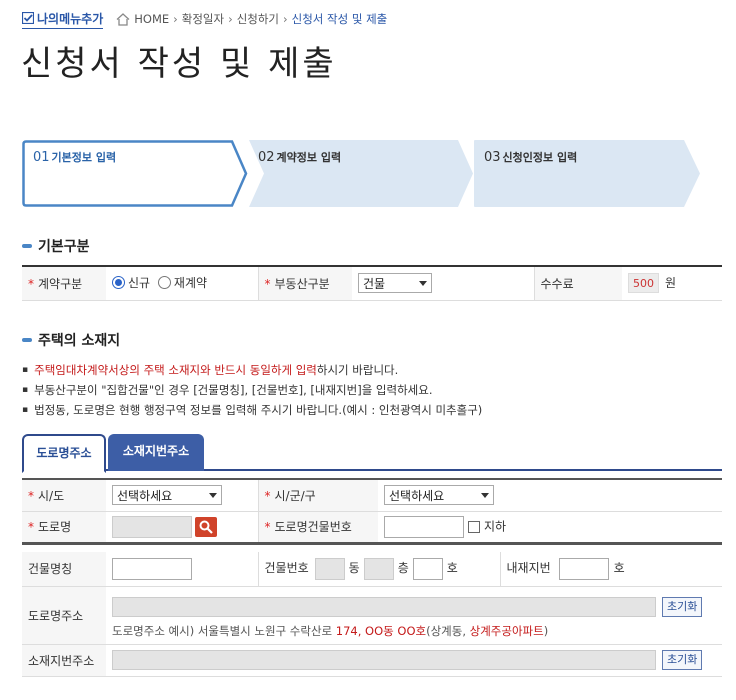  Describe the element at coordinates (546, 631) in the screenshot. I see `example-text: )` at that location.